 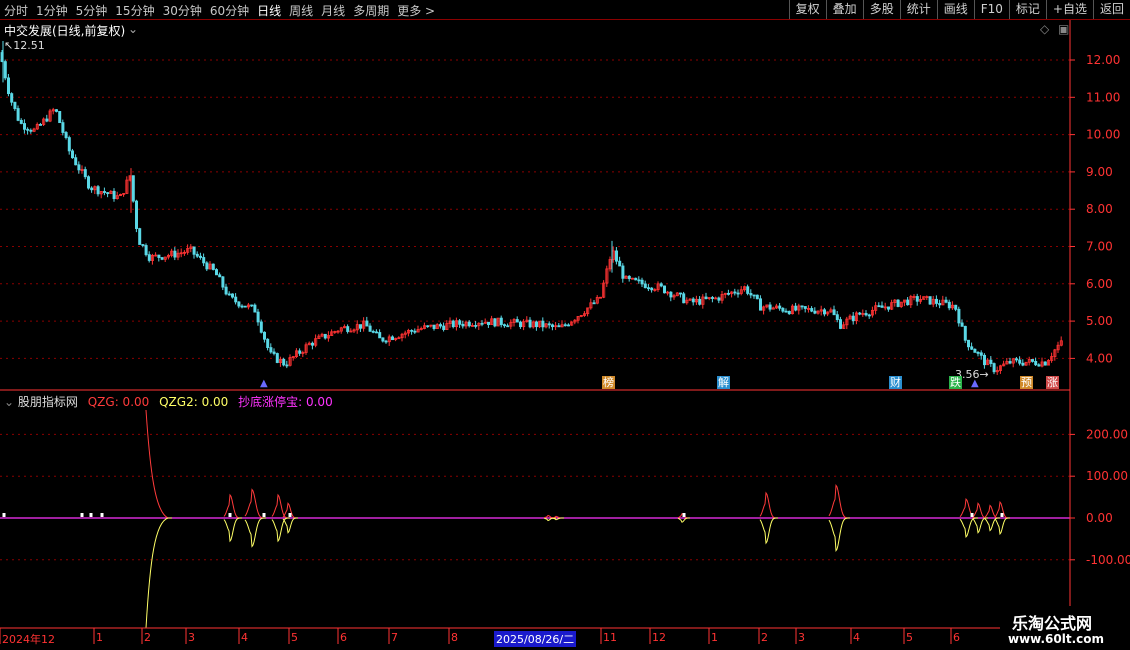 I want to click on indicator-name: 股朋指标网, so click(x=47, y=402).